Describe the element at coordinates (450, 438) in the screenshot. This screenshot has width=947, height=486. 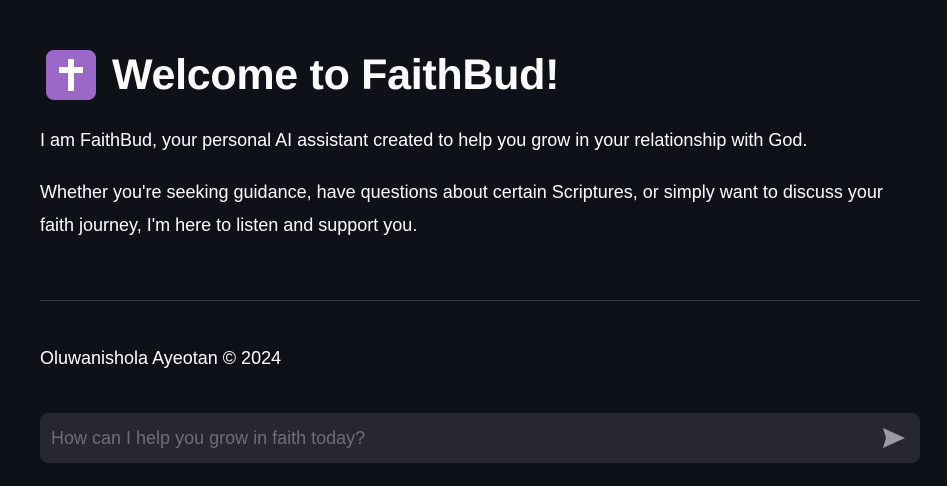
I see `chat-input` at that location.